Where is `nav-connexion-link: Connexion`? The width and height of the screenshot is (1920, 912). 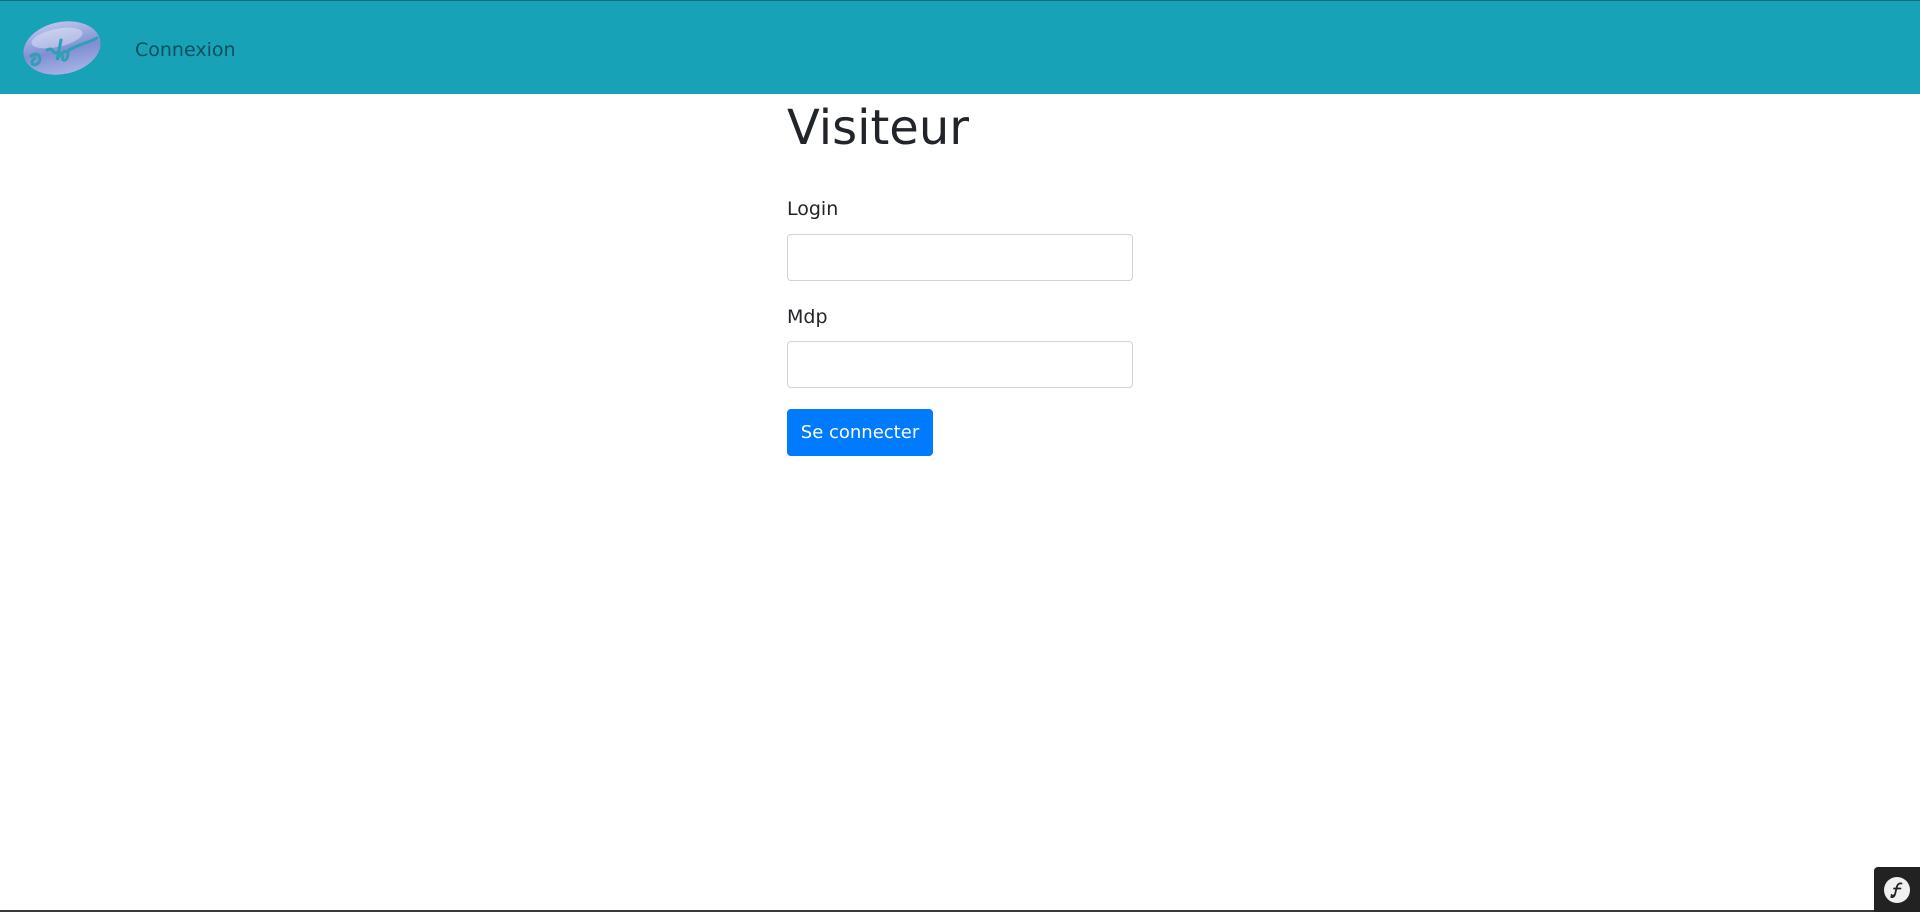
nav-connexion-link: Connexion is located at coordinates (185, 50).